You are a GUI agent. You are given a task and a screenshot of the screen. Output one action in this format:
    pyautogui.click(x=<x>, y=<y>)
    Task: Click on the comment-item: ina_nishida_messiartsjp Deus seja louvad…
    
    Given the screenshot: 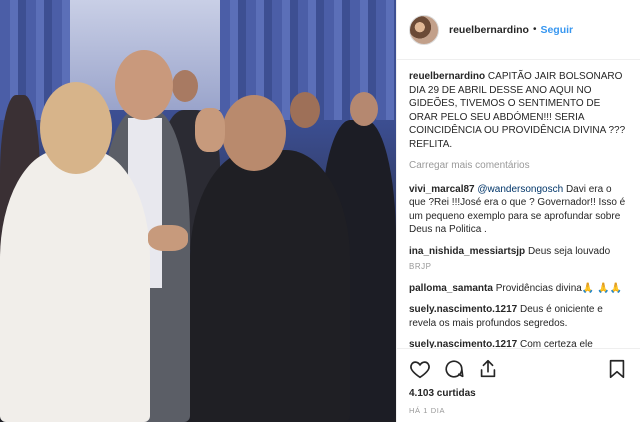 What is the action you would take?
    pyautogui.click(x=518, y=259)
    